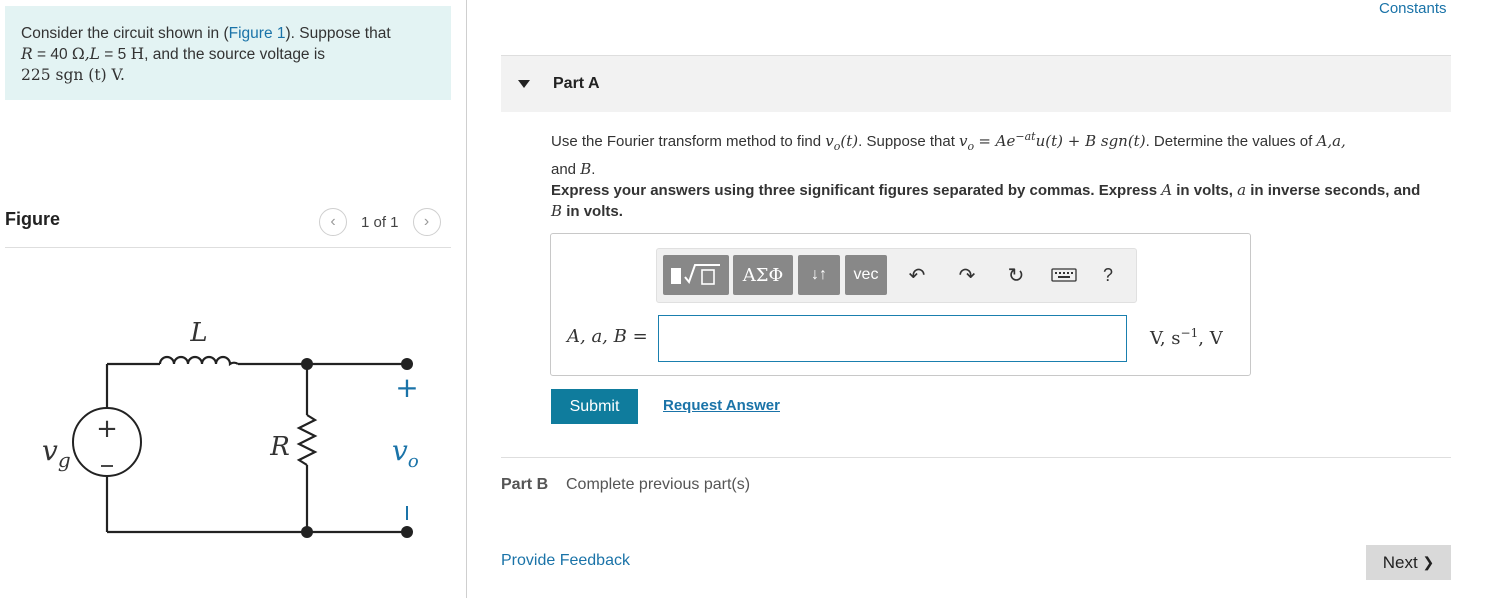  I want to click on arrows-button: ↓↑, so click(819, 275).